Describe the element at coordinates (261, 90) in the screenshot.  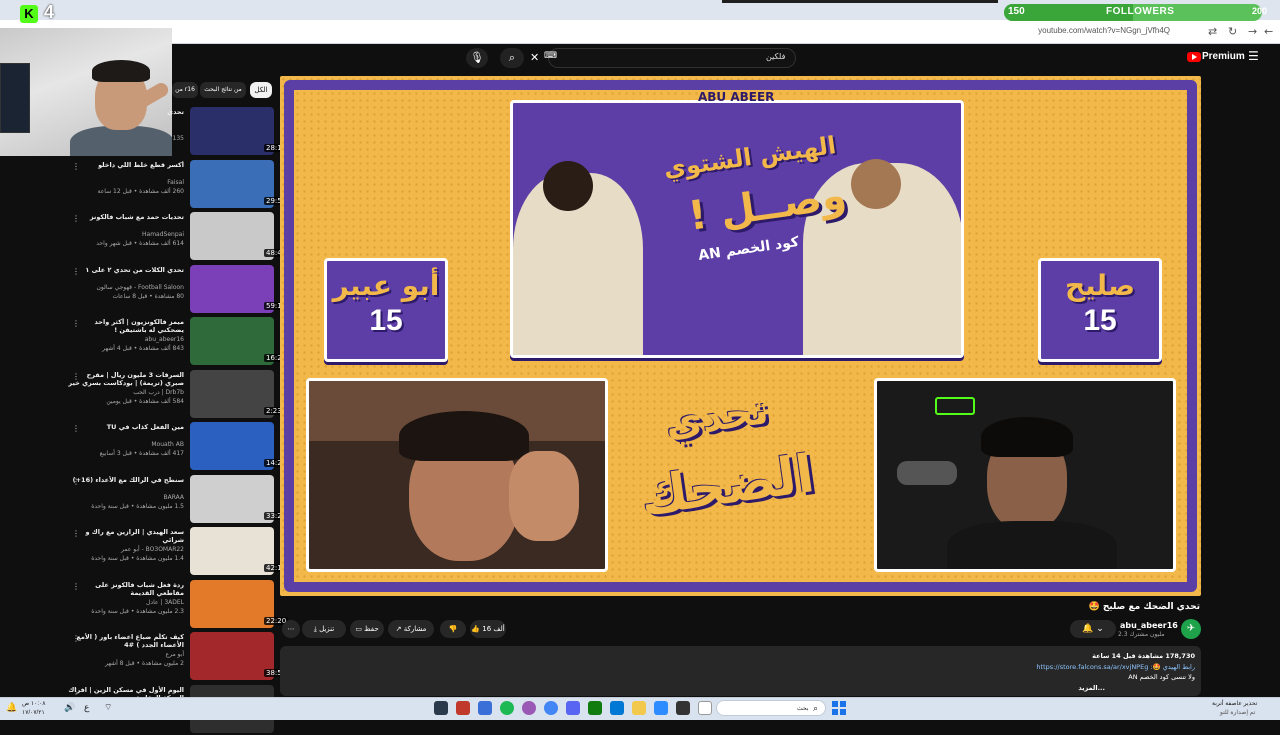
I see `chip-all: الكل` at that location.